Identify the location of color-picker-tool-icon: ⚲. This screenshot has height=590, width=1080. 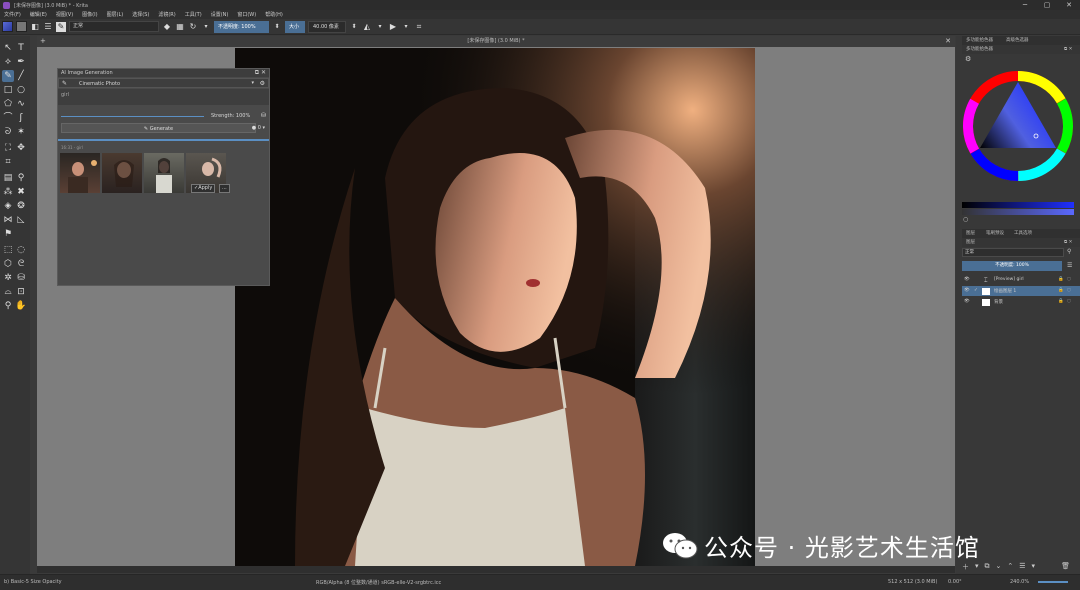
(21, 178).